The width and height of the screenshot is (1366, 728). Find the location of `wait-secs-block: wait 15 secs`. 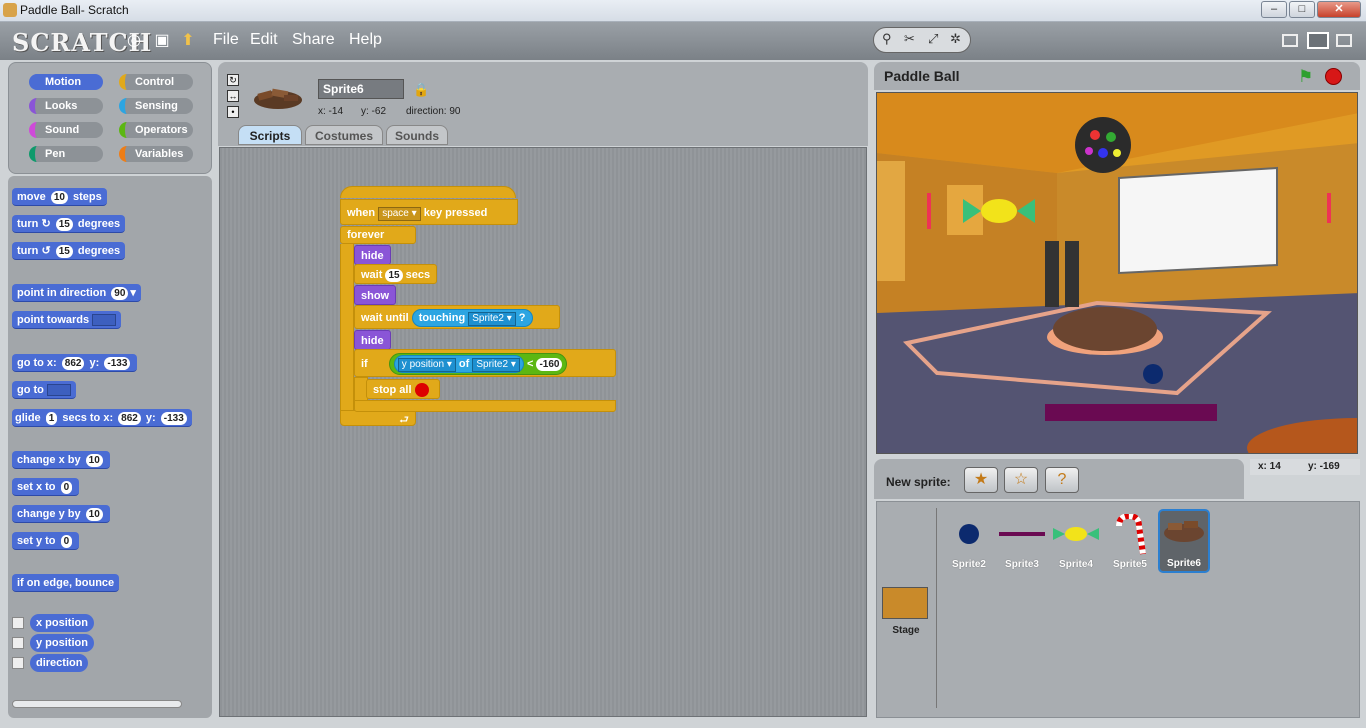

wait-secs-block: wait 15 secs is located at coordinates (396, 274).